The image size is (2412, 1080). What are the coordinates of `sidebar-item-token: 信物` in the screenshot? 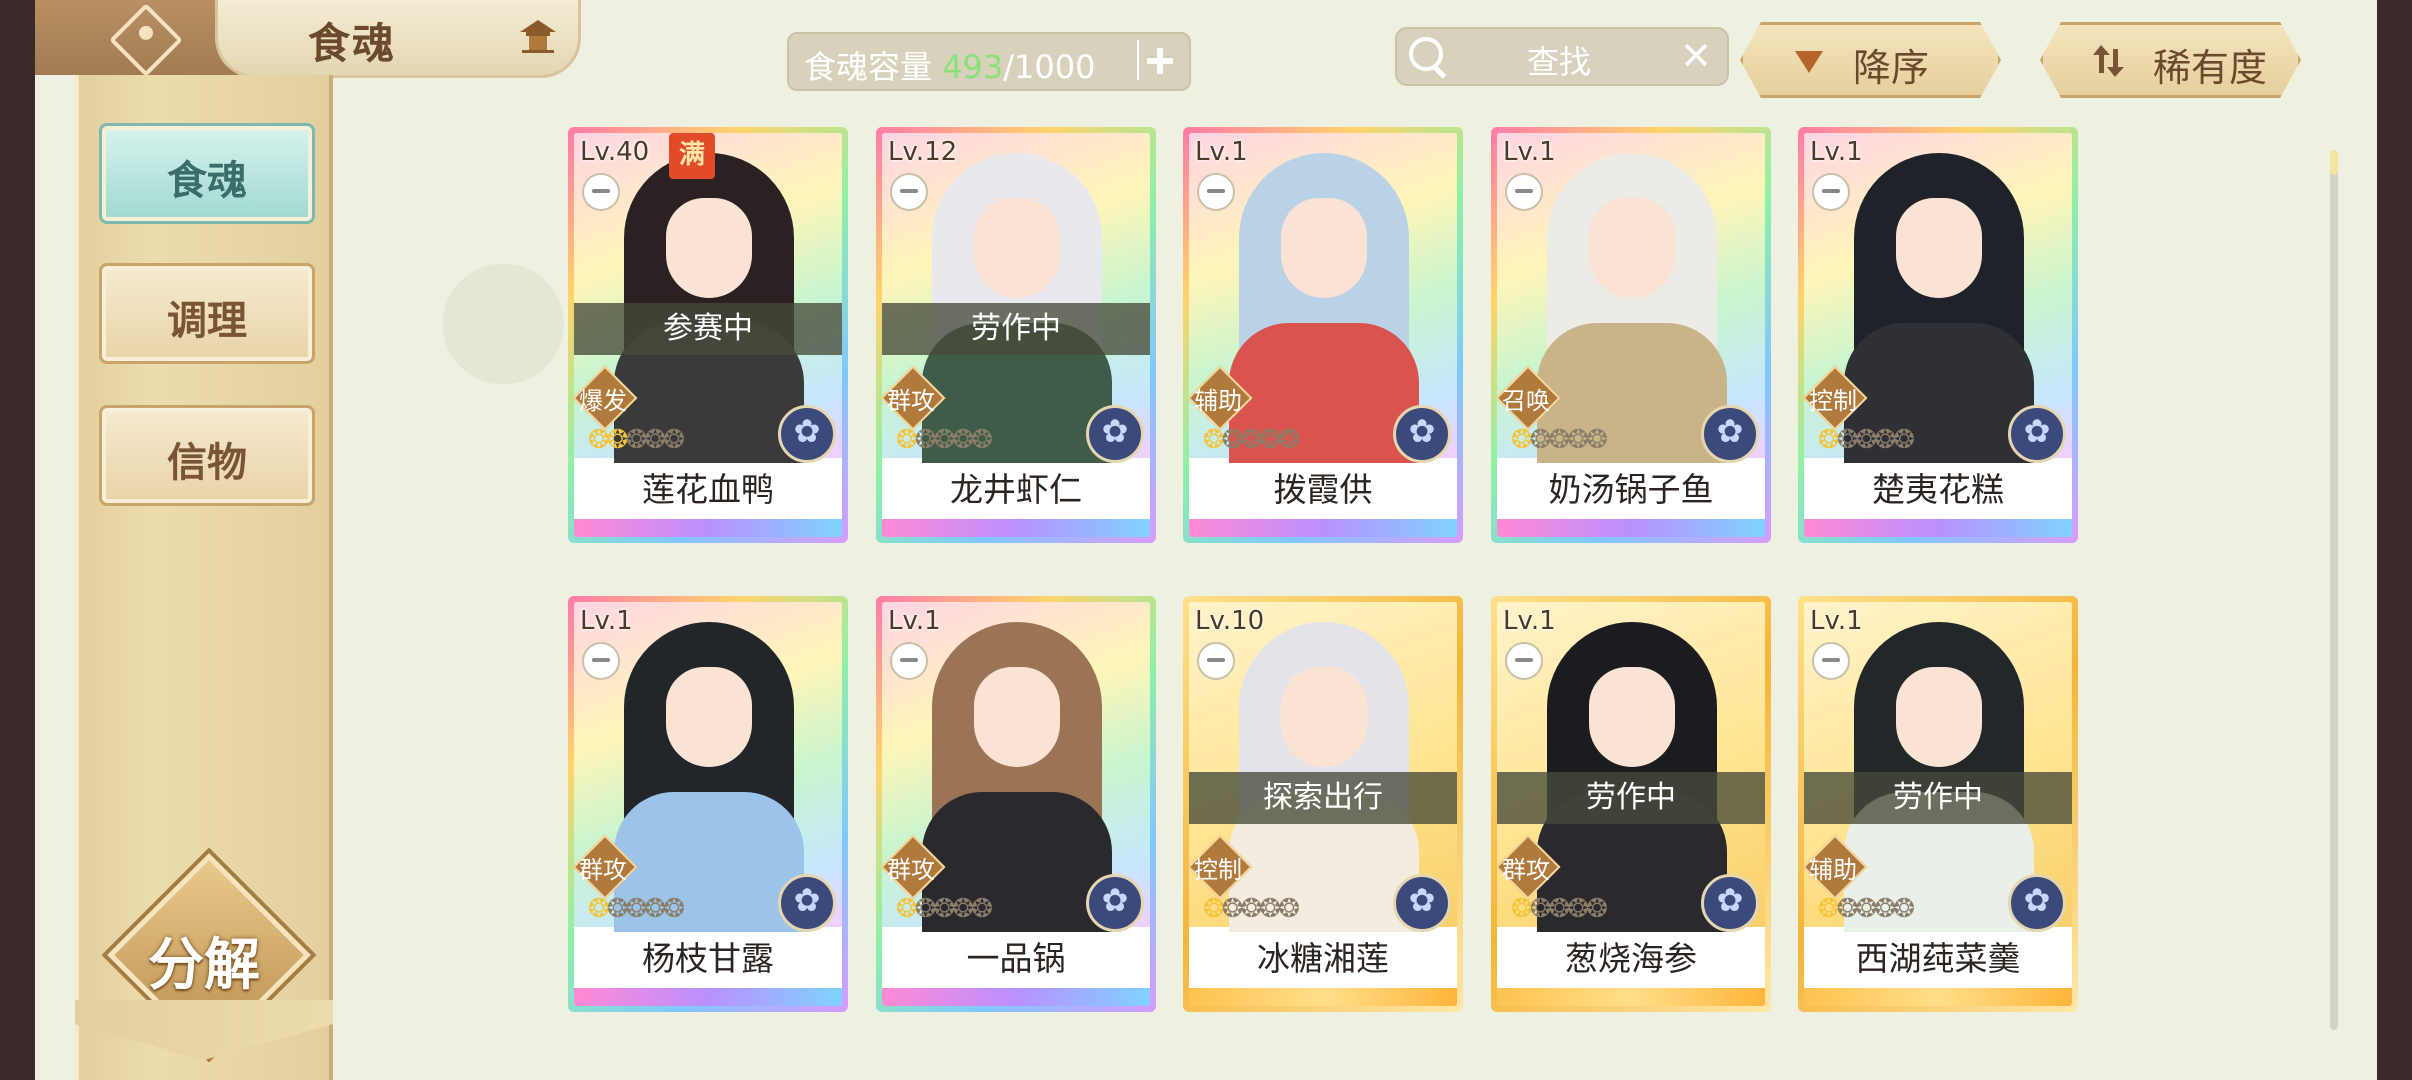 It's located at (207, 455).